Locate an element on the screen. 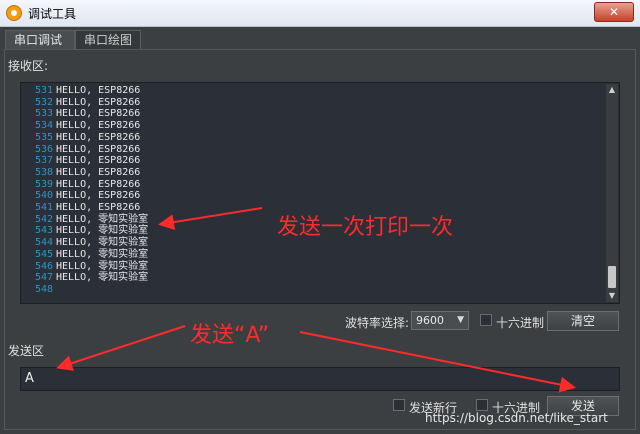  line-number: 542 is located at coordinates (43, 219).